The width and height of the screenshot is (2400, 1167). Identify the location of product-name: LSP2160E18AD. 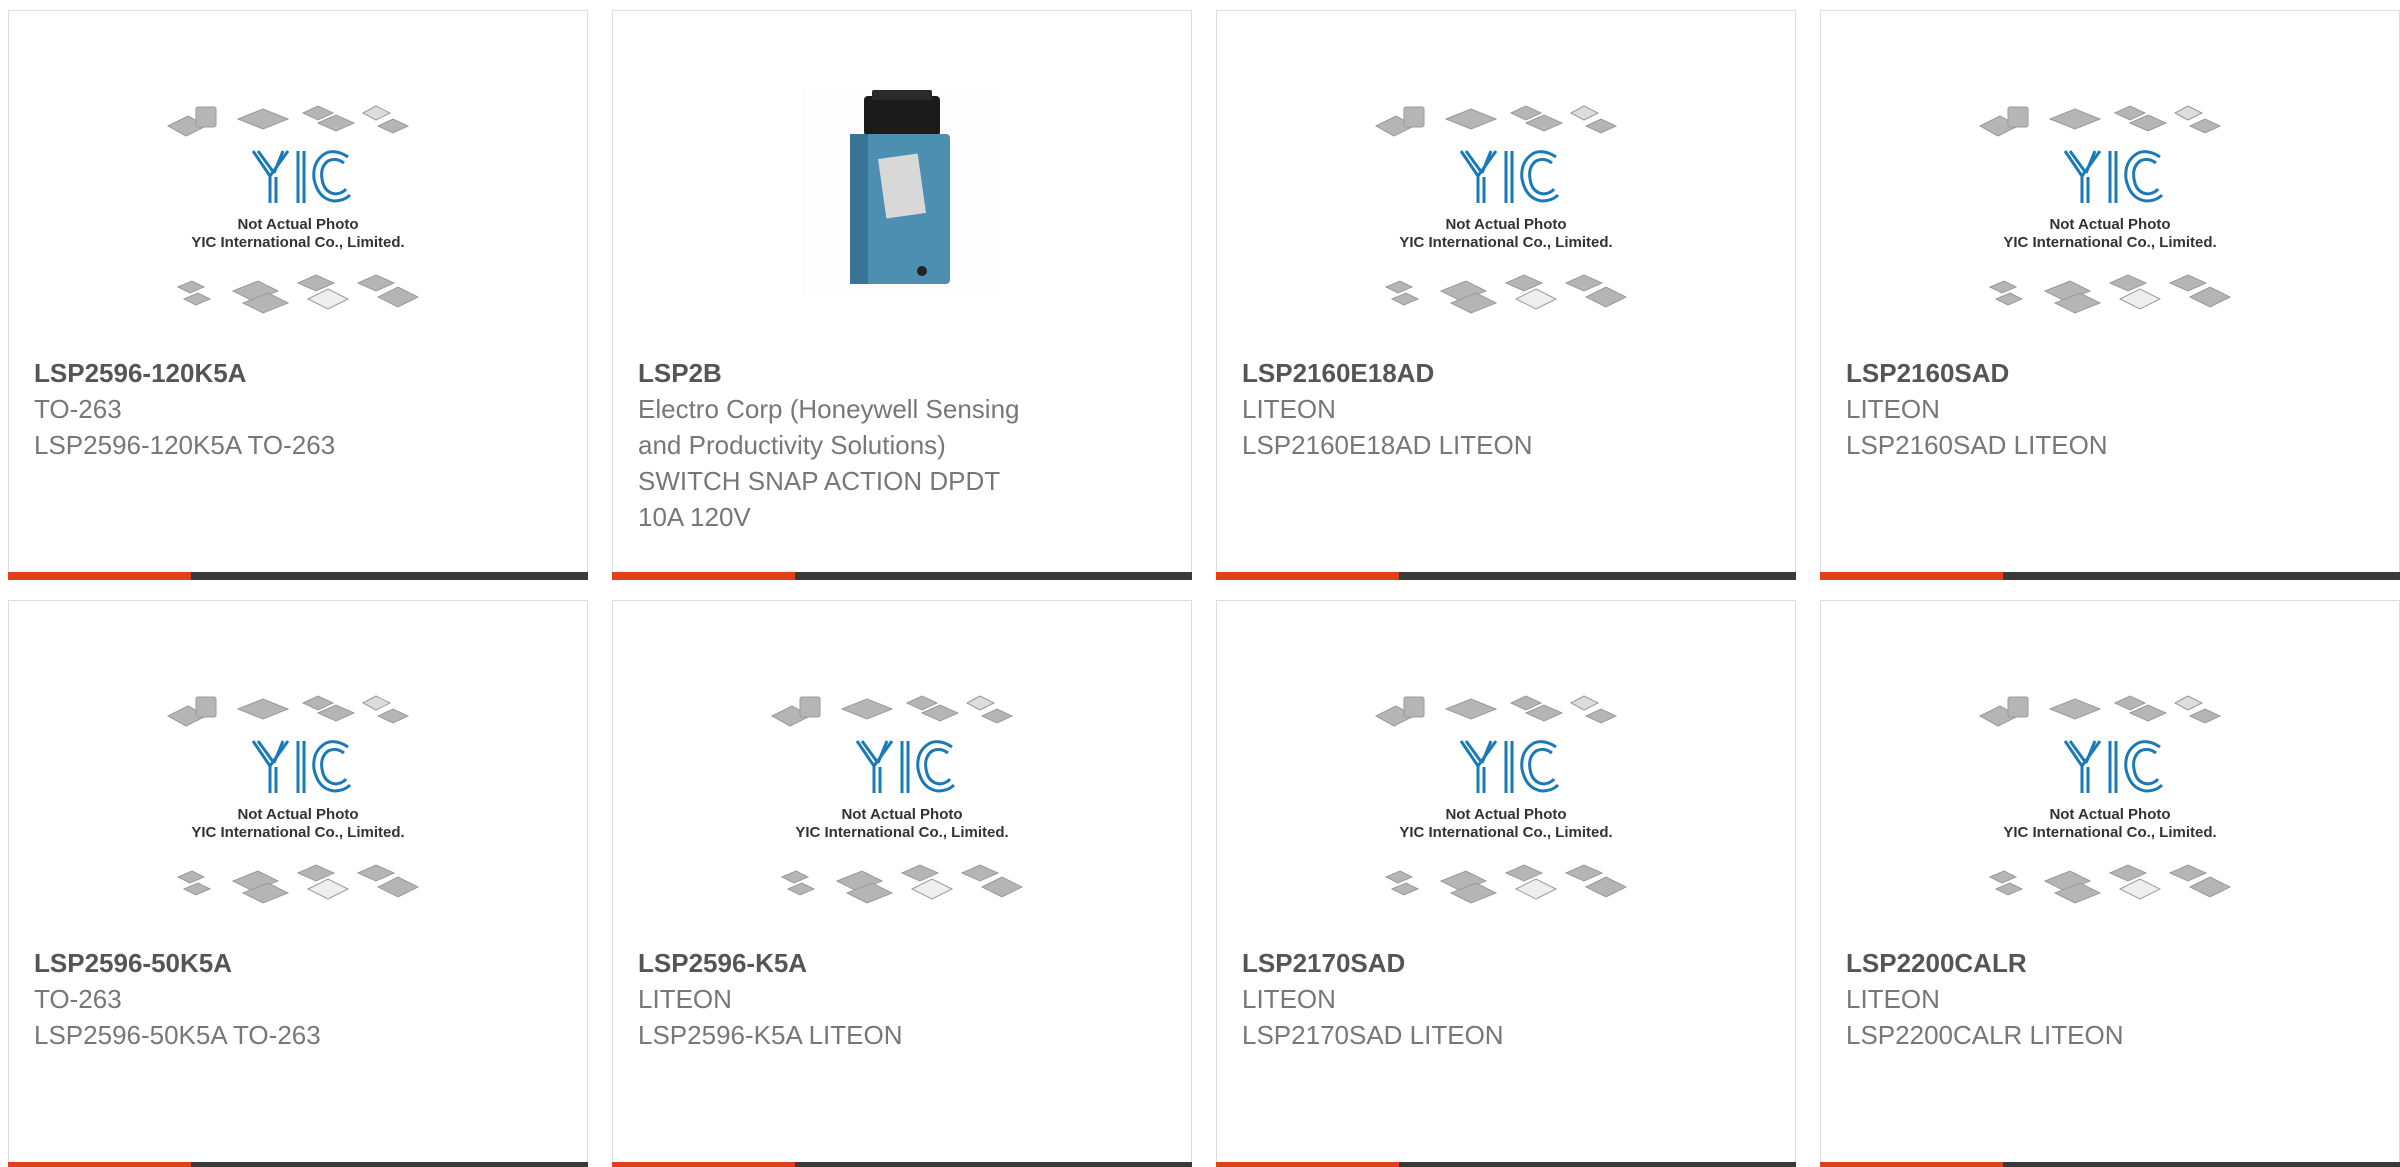
(1458, 373).